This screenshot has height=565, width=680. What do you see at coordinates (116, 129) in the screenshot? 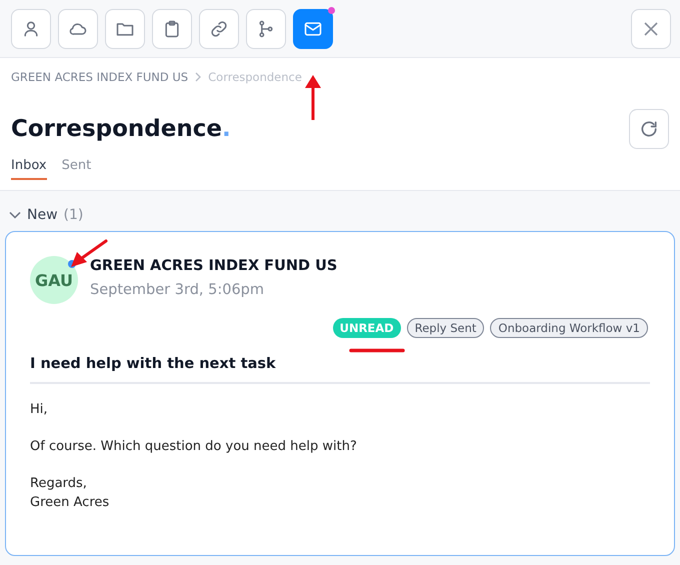
I see `page-title: Correspondence` at bounding box center [116, 129].